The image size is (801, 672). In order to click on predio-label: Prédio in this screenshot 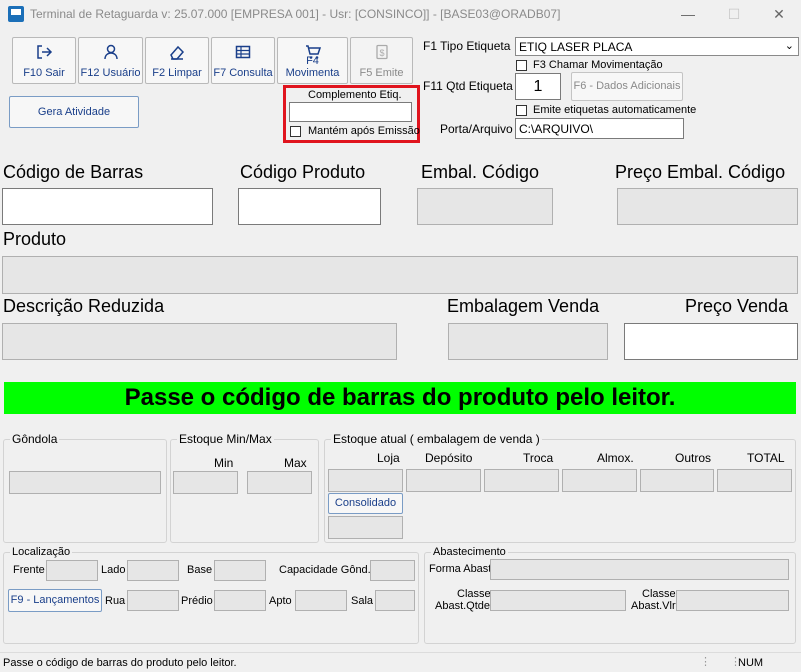, I will do `click(197, 601)`.